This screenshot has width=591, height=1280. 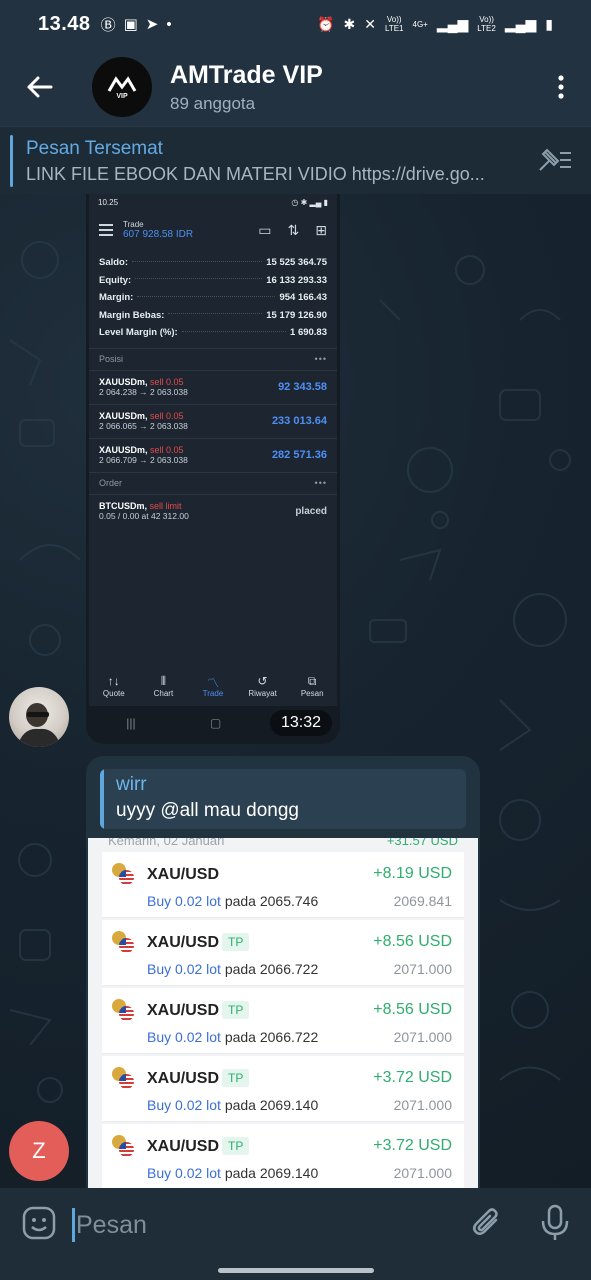 I want to click on amtrade-logo-icon, so click(x=122, y=83).